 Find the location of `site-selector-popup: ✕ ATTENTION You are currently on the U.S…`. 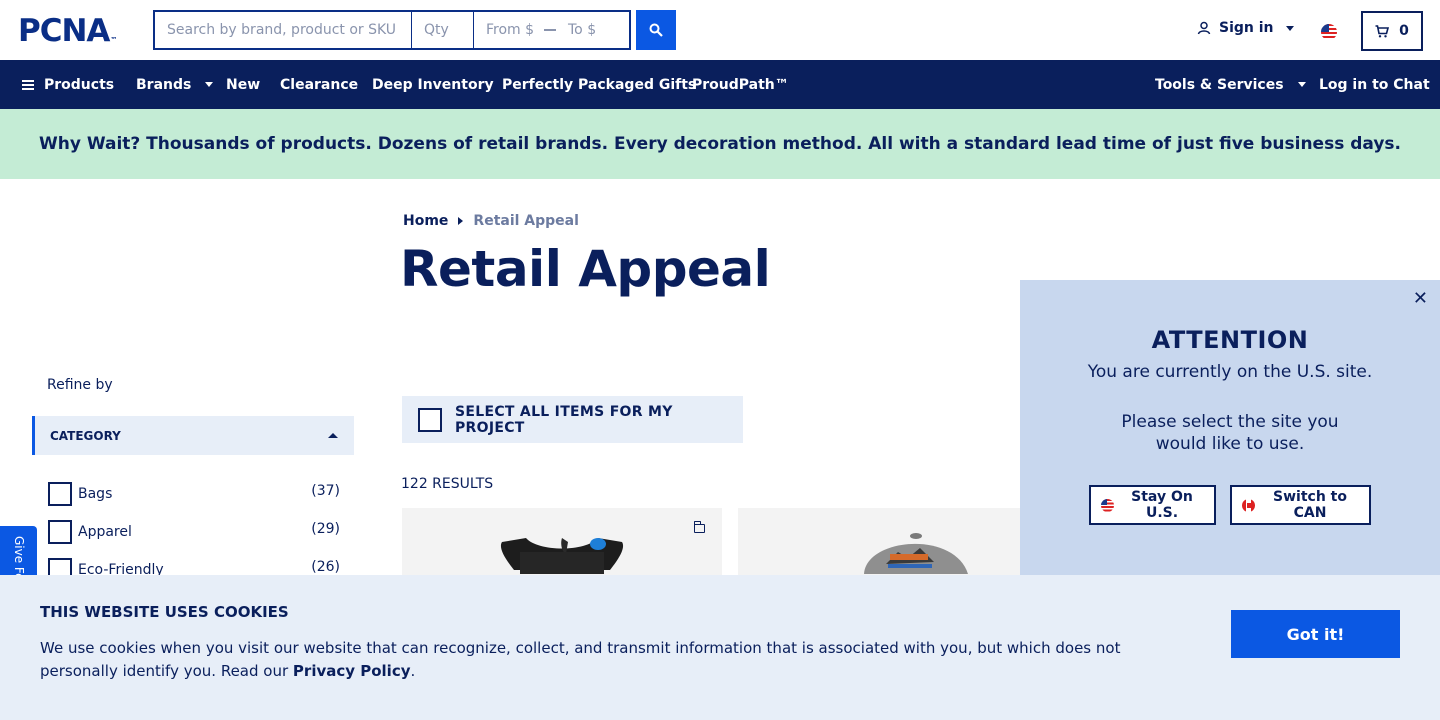

site-selector-popup: ✕ ATTENTION You are currently on the U.S… is located at coordinates (1230, 430).